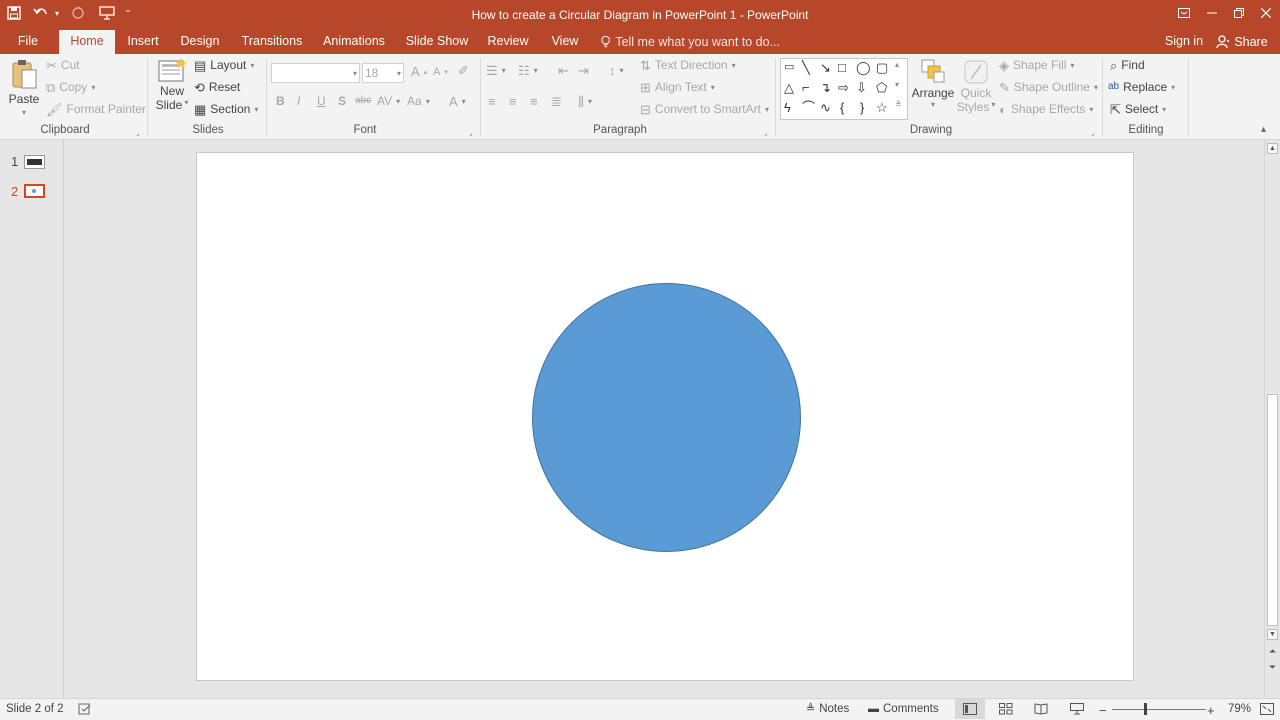  I want to click on section-button: ▦ Section ▾, so click(226, 109).